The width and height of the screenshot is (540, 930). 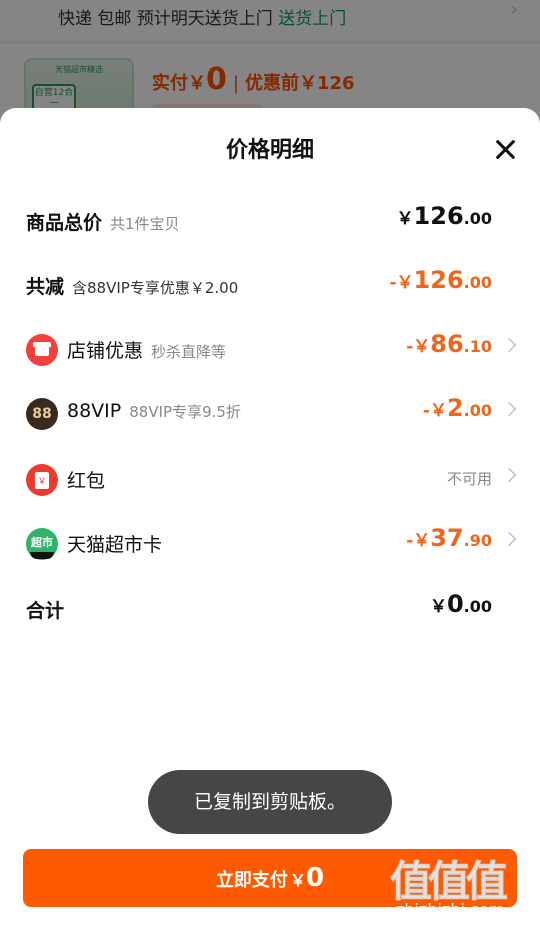 I want to click on tmall-supermarket-card-icon: 超市, so click(x=42, y=544).